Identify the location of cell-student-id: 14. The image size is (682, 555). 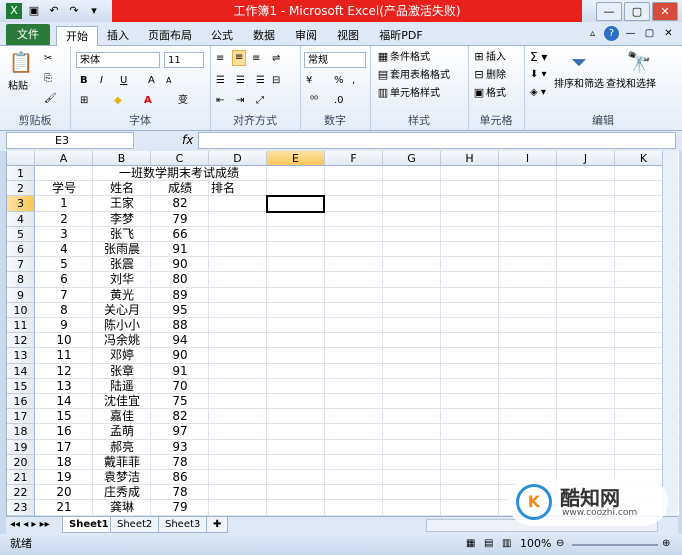
(64, 401).